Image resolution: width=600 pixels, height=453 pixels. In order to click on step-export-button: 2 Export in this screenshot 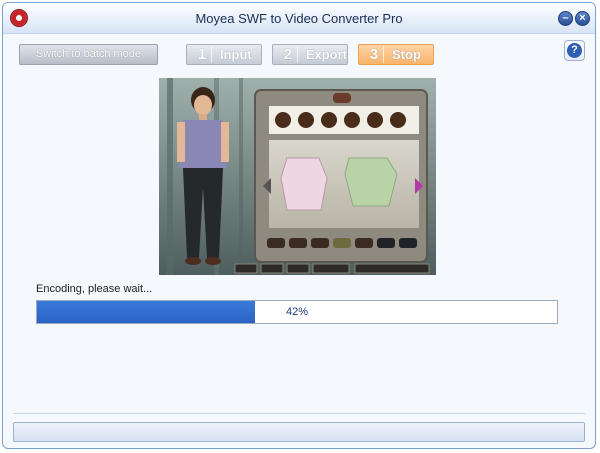, I will do `click(310, 54)`.